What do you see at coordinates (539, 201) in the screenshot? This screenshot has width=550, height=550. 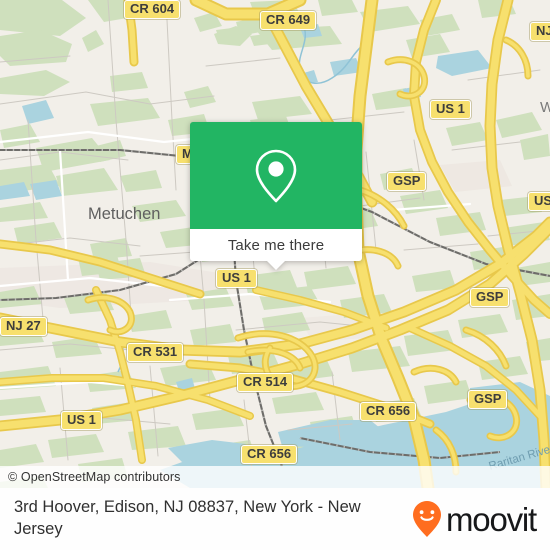 I see `road-shield: US 9` at bounding box center [539, 201].